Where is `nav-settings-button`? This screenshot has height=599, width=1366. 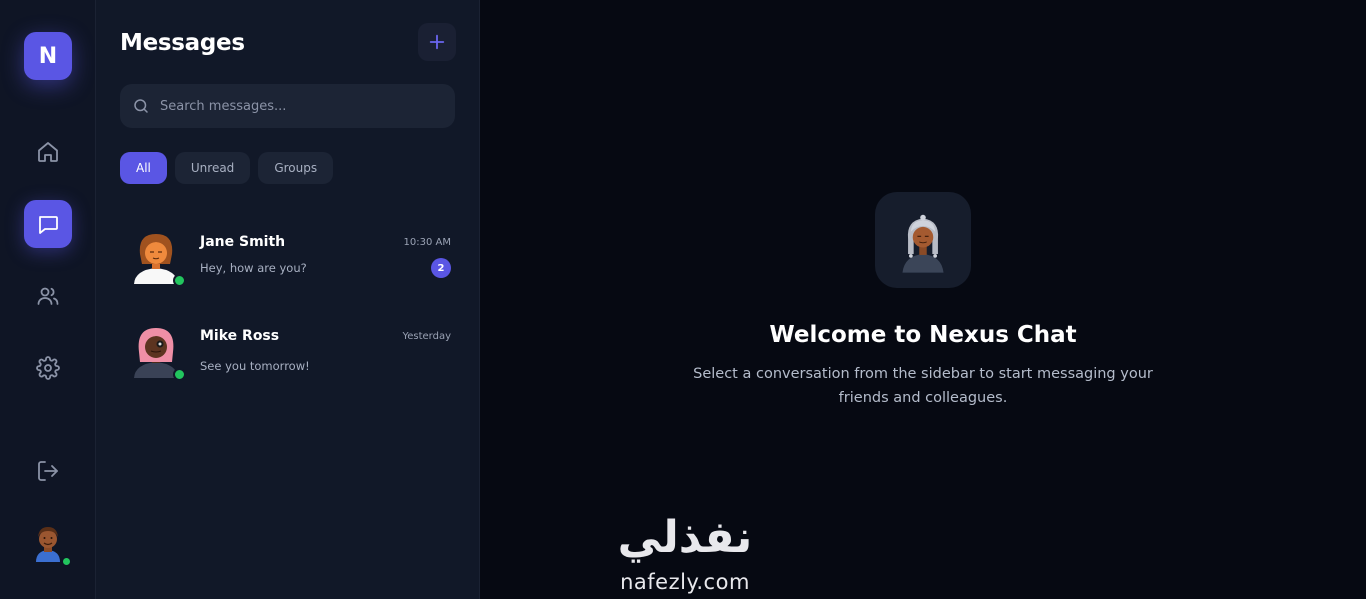 nav-settings-button is located at coordinates (48, 368).